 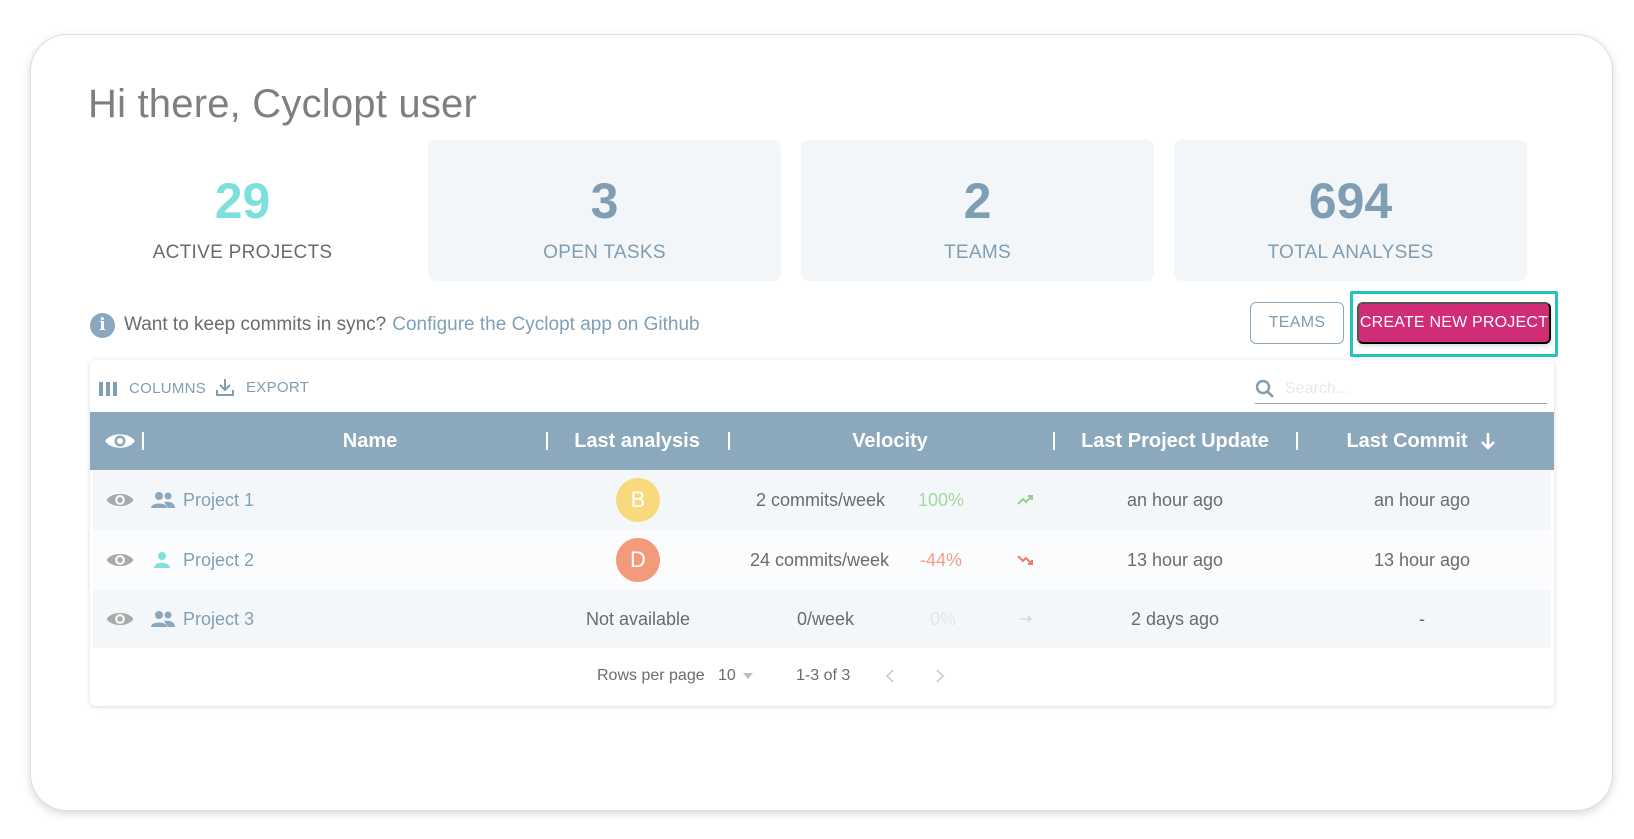 I want to click on pagination: Rows per page 10 1-3 of 3, so click(x=822, y=676).